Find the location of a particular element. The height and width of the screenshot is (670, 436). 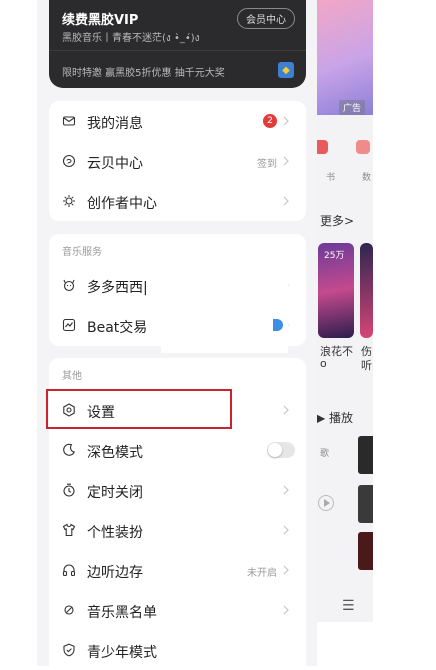

member-center-button: 会员中心 is located at coordinates (266, 18).